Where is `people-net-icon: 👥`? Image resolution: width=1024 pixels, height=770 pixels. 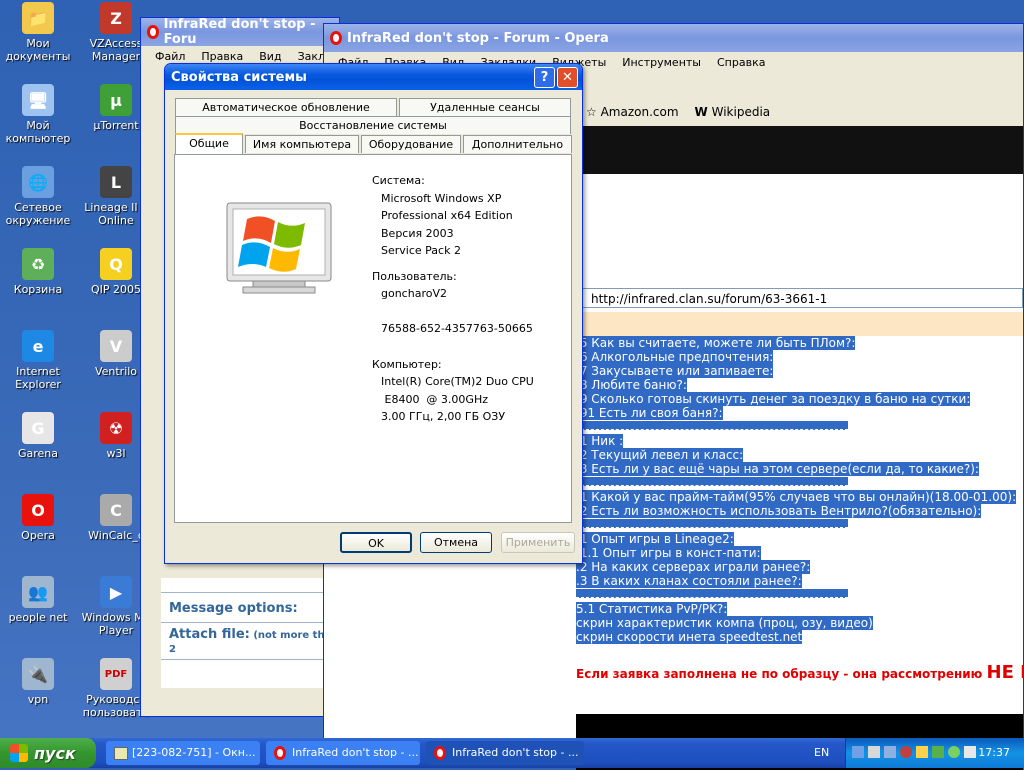 people-net-icon: 👥 is located at coordinates (38, 592).